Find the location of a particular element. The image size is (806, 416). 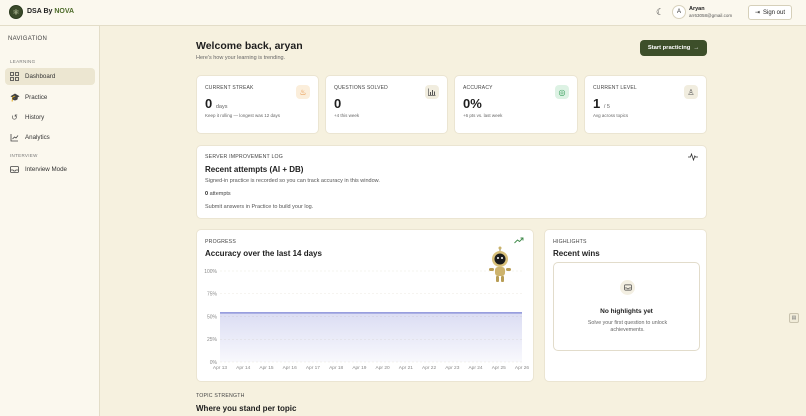

medal-icon: ♙ is located at coordinates (691, 92).